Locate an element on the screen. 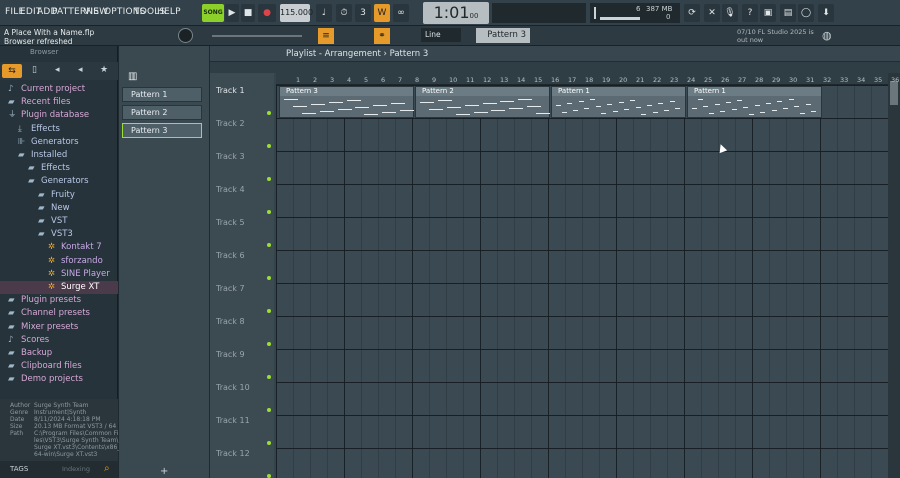 This screenshot has width=900, height=478. browser-tab-all: ⇆ is located at coordinates (12, 71).